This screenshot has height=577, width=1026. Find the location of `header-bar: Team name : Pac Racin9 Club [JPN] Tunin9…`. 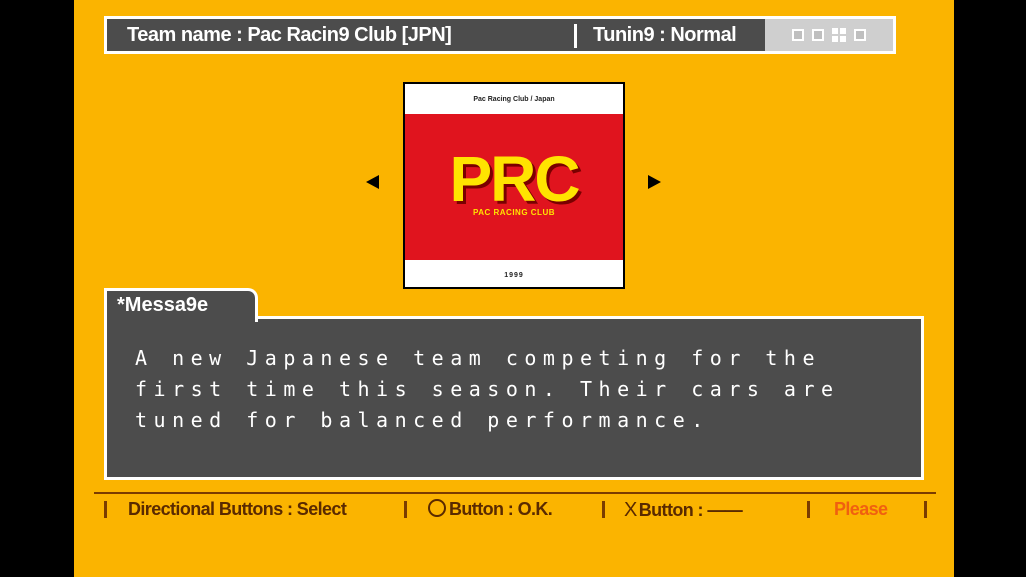

header-bar: Team name : Pac Racin9 Club [JPN] Tunin9… is located at coordinates (500, 35).